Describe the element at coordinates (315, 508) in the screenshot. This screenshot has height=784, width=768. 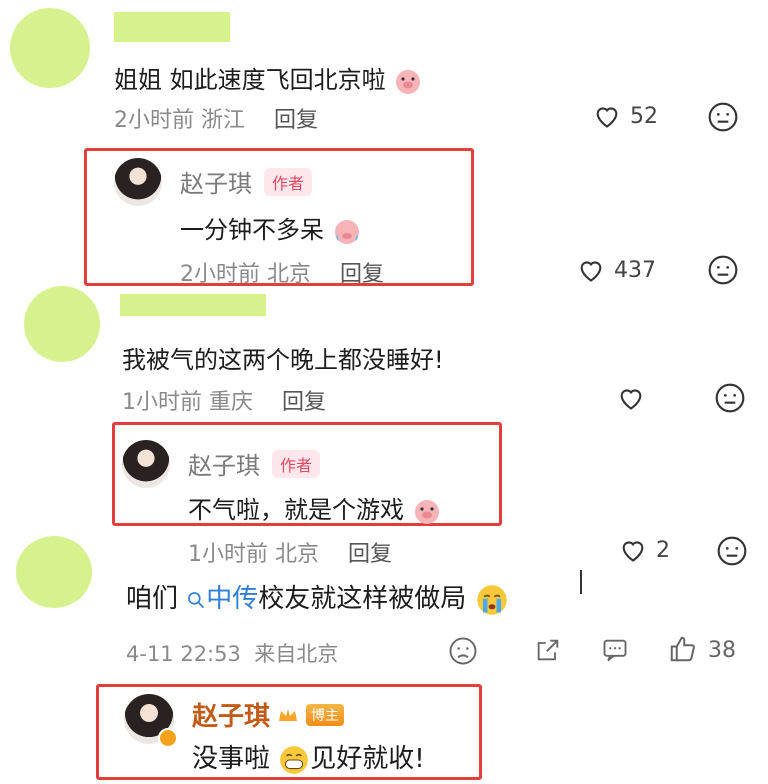
I see `reply-text: 不气啦，就是个游戏` at that location.